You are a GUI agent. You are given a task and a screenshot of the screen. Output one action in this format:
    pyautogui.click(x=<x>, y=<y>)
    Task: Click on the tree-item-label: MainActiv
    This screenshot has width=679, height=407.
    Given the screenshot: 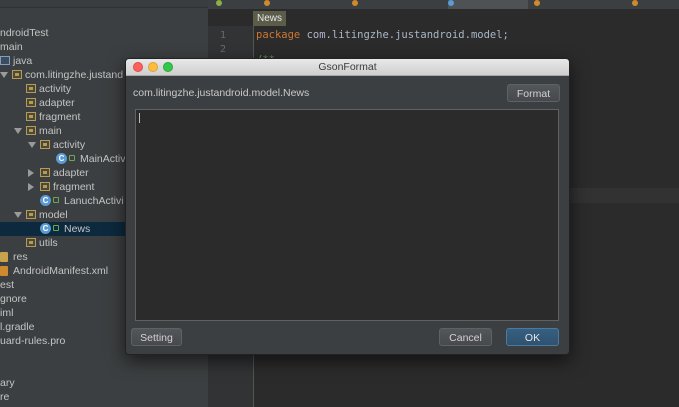 What is the action you would take?
    pyautogui.click(x=103, y=159)
    